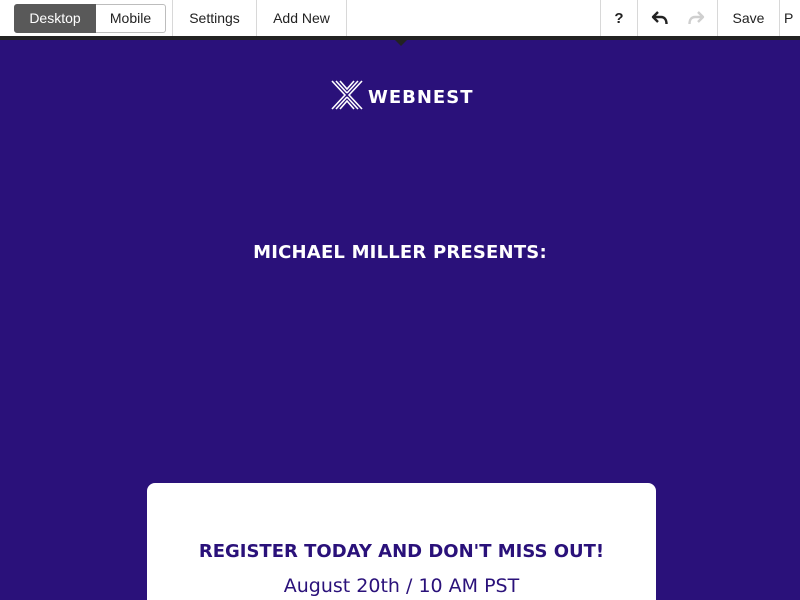 The image size is (800, 600). What do you see at coordinates (660, 18) in the screenshot?
I see `undo-arrow-icon` at bounding box center [660, 18].